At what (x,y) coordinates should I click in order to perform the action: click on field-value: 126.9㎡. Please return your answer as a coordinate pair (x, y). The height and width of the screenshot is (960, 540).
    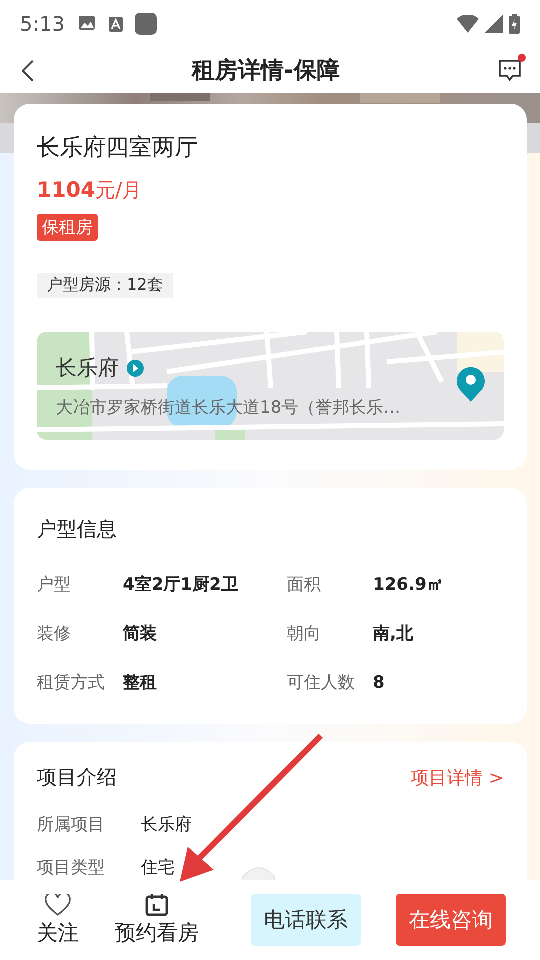
    Looking at the image, I should click on (409, 585).